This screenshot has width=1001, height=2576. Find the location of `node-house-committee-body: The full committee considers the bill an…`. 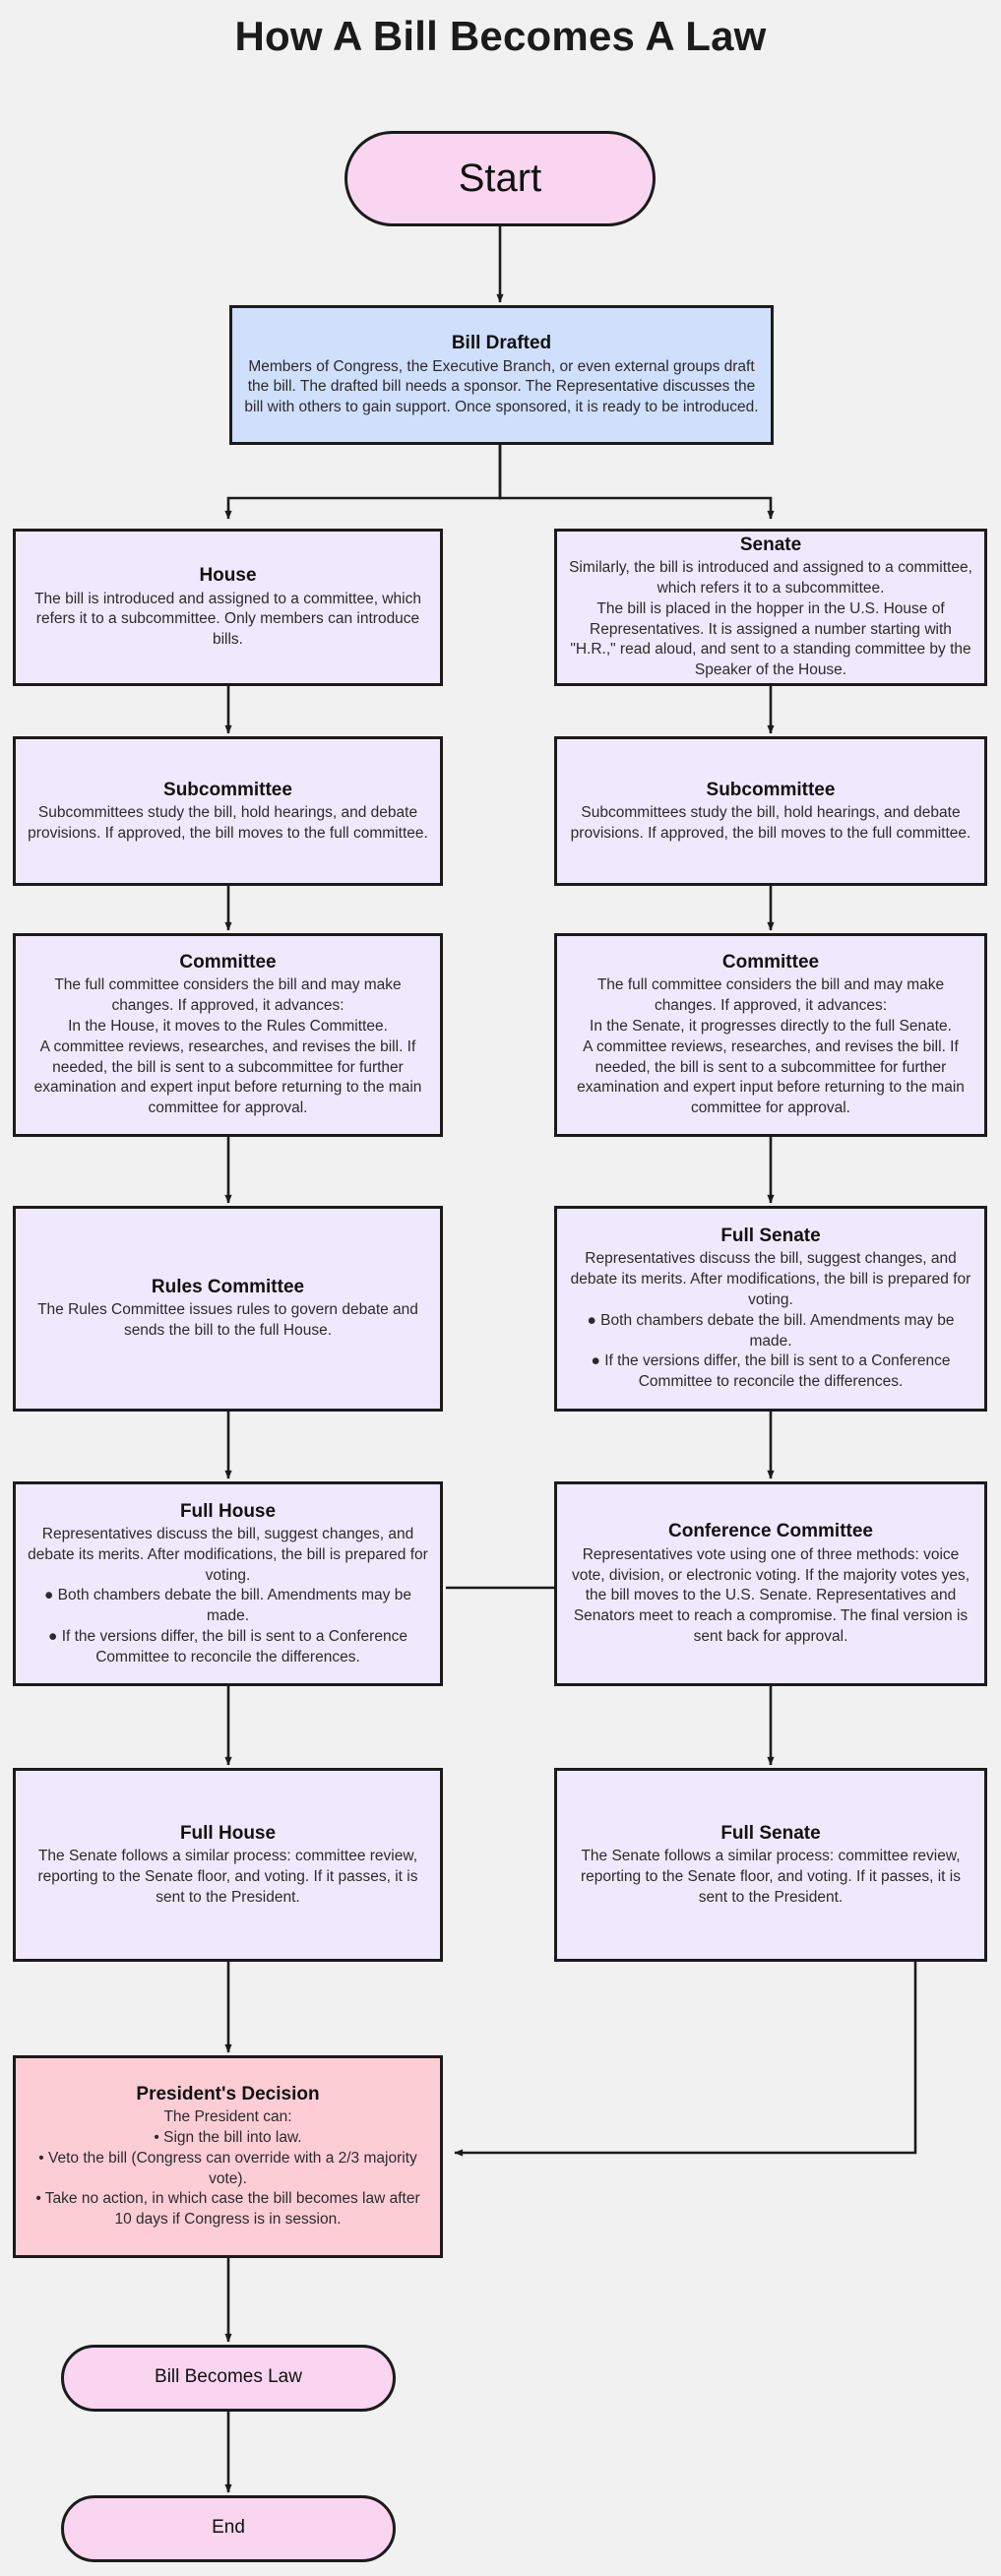

node-house-committee-body: The full committee considers the bill an… is located at coordinates (227, 1046).